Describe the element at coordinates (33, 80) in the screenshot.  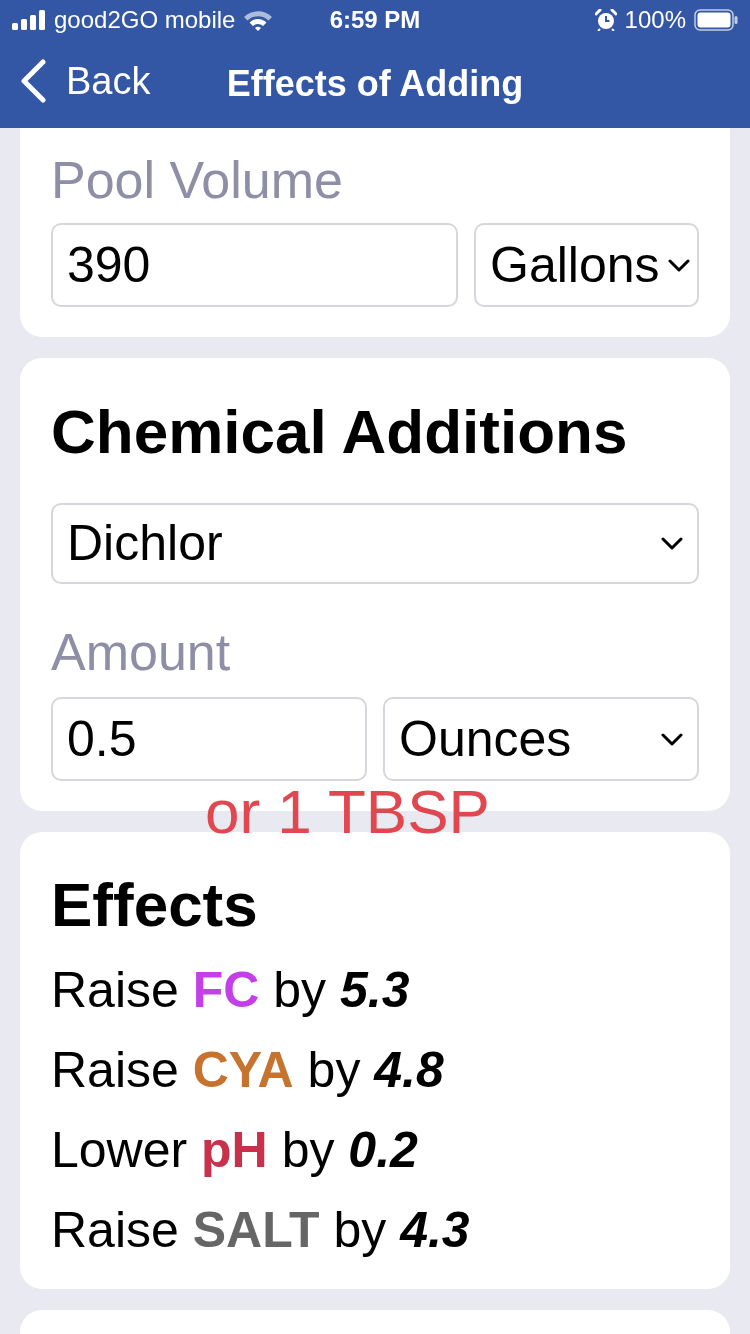
I see `chevron-left-icon` at that location.